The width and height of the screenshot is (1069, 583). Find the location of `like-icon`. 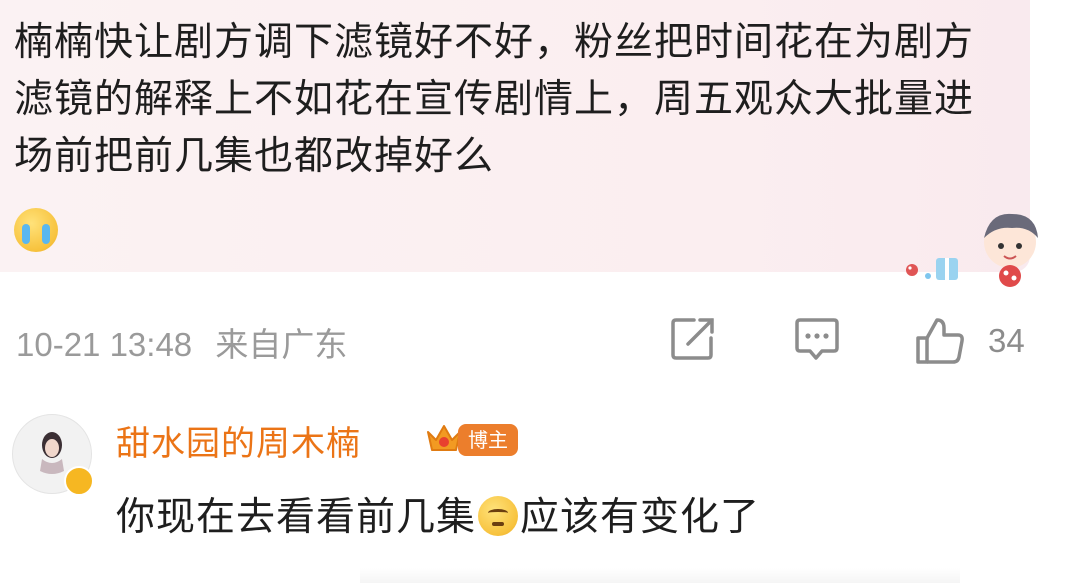

like-icon is located at coordinates (940, 341).